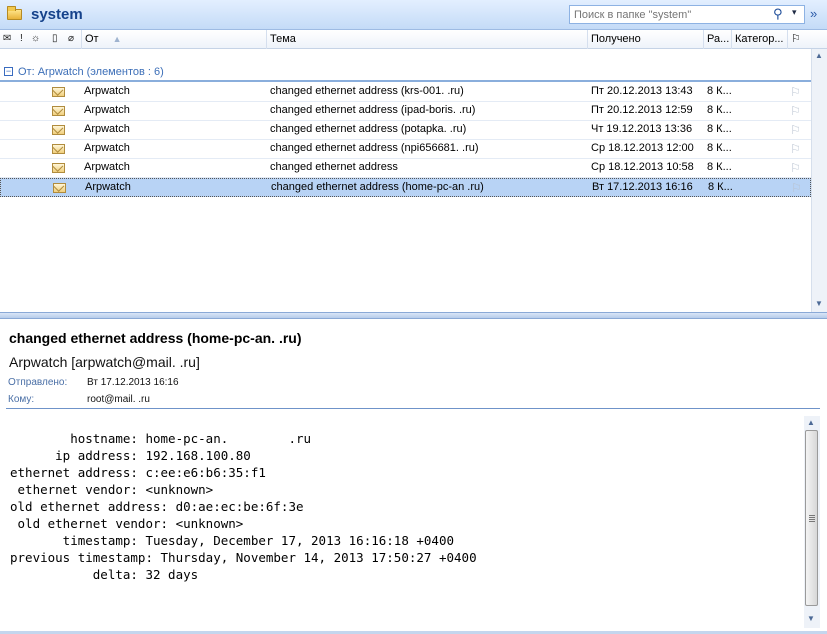  I want to click on message-received: Пт 20.12.2013 13:43, so click(642, 91).